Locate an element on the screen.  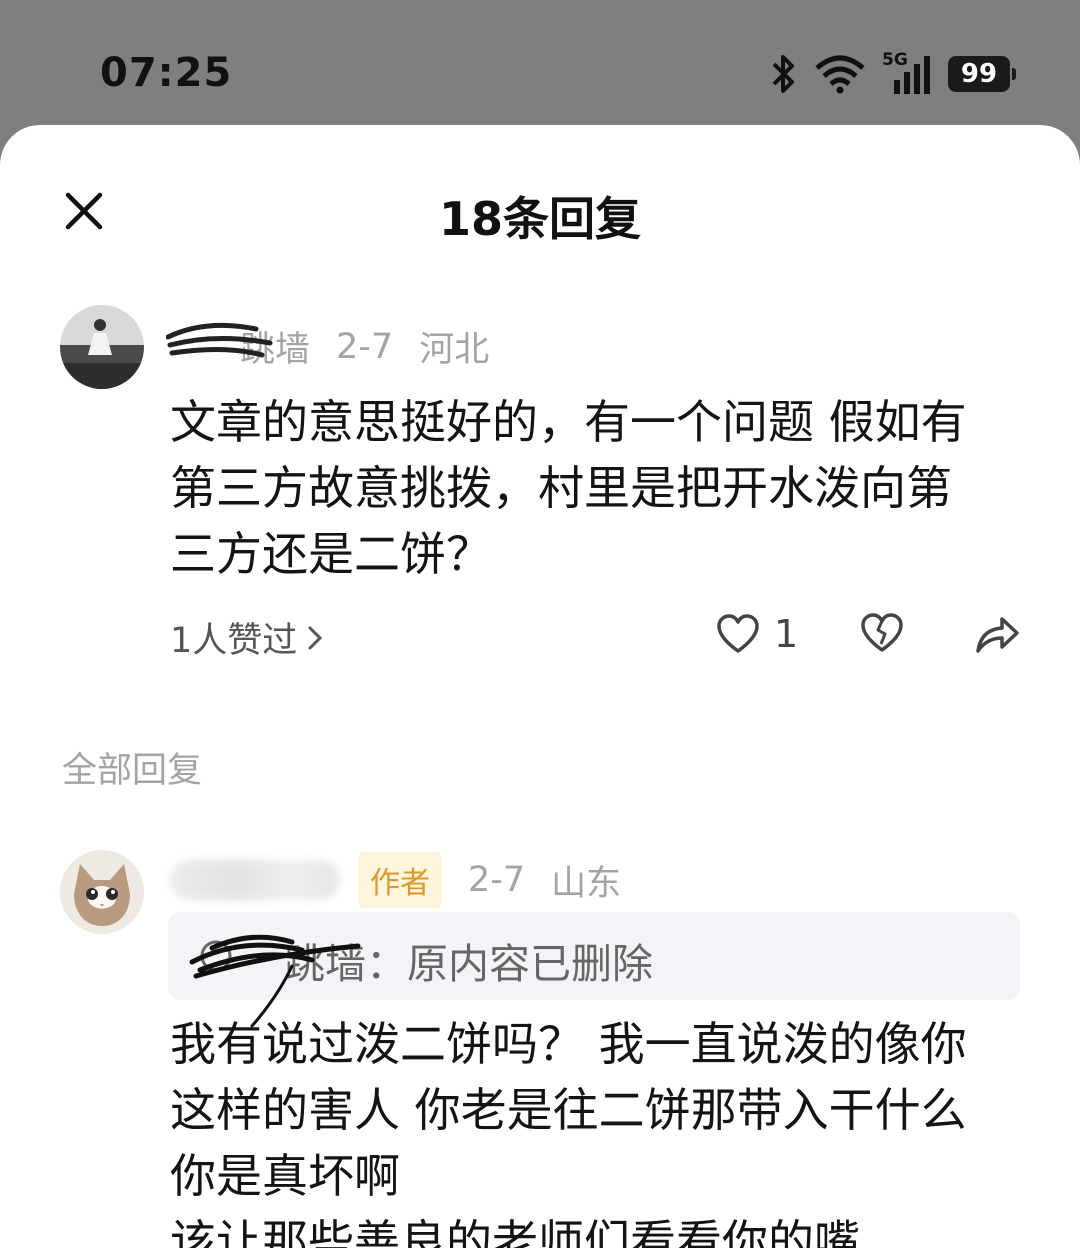
signal-icon: 5G is located at coordinates (907, 74).